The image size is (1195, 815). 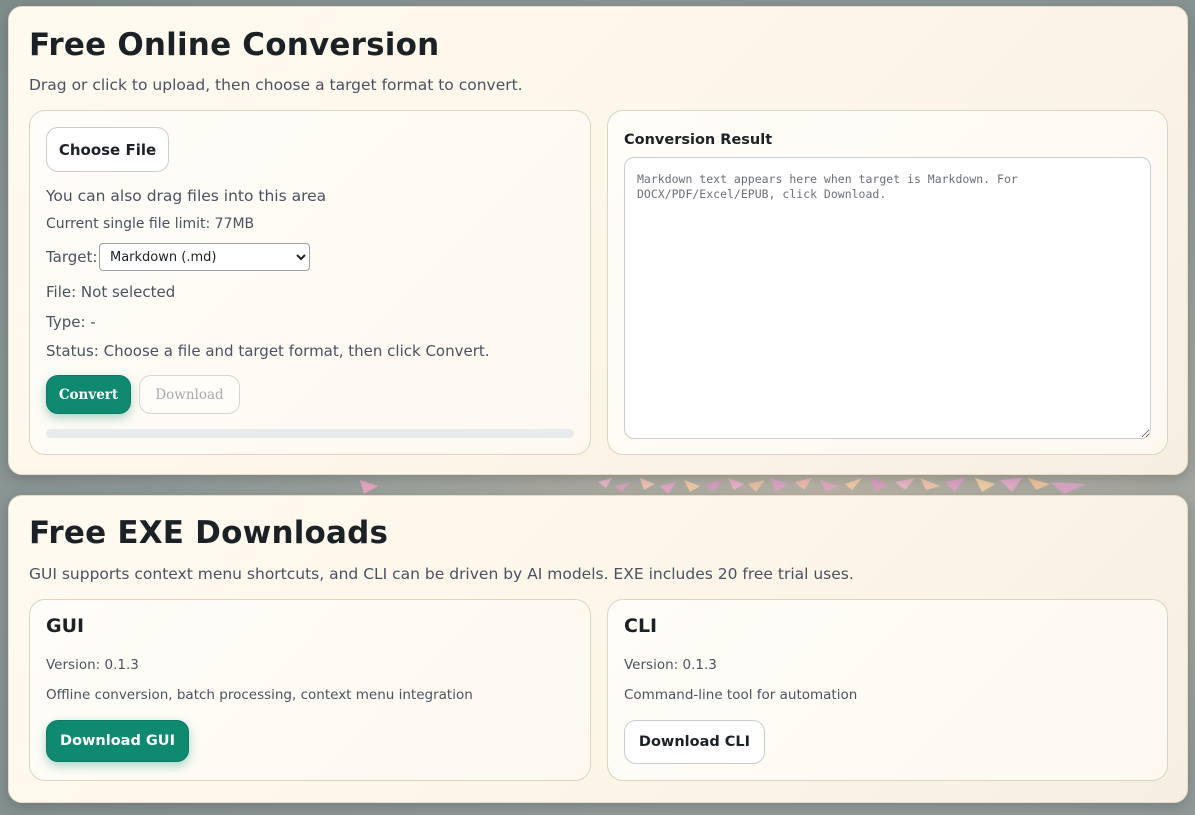 I want to click on file-limit-text: Current single file limit: 77MB, so click(x=150, y=224).